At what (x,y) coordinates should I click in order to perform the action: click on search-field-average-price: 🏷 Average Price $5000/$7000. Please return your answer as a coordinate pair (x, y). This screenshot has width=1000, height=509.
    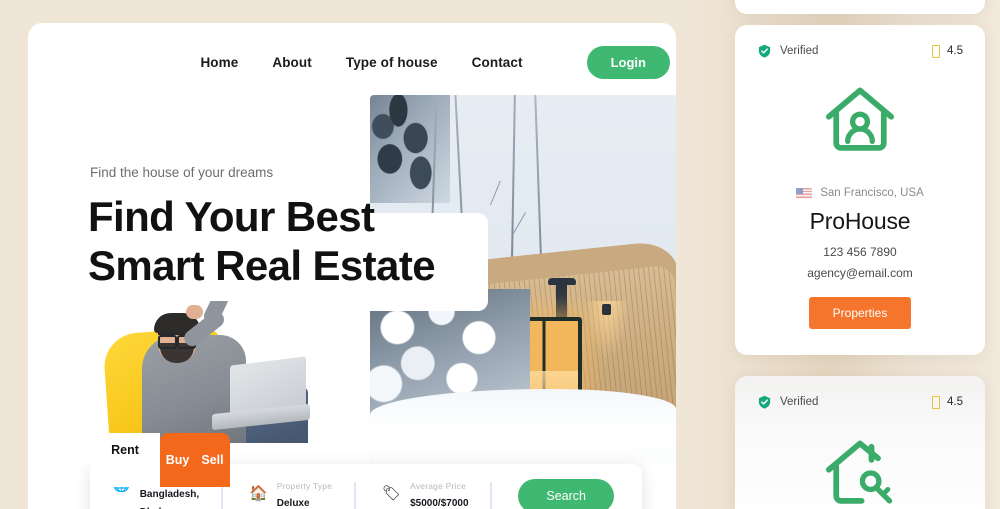
    Looking at the image, I should click on (414, 495).